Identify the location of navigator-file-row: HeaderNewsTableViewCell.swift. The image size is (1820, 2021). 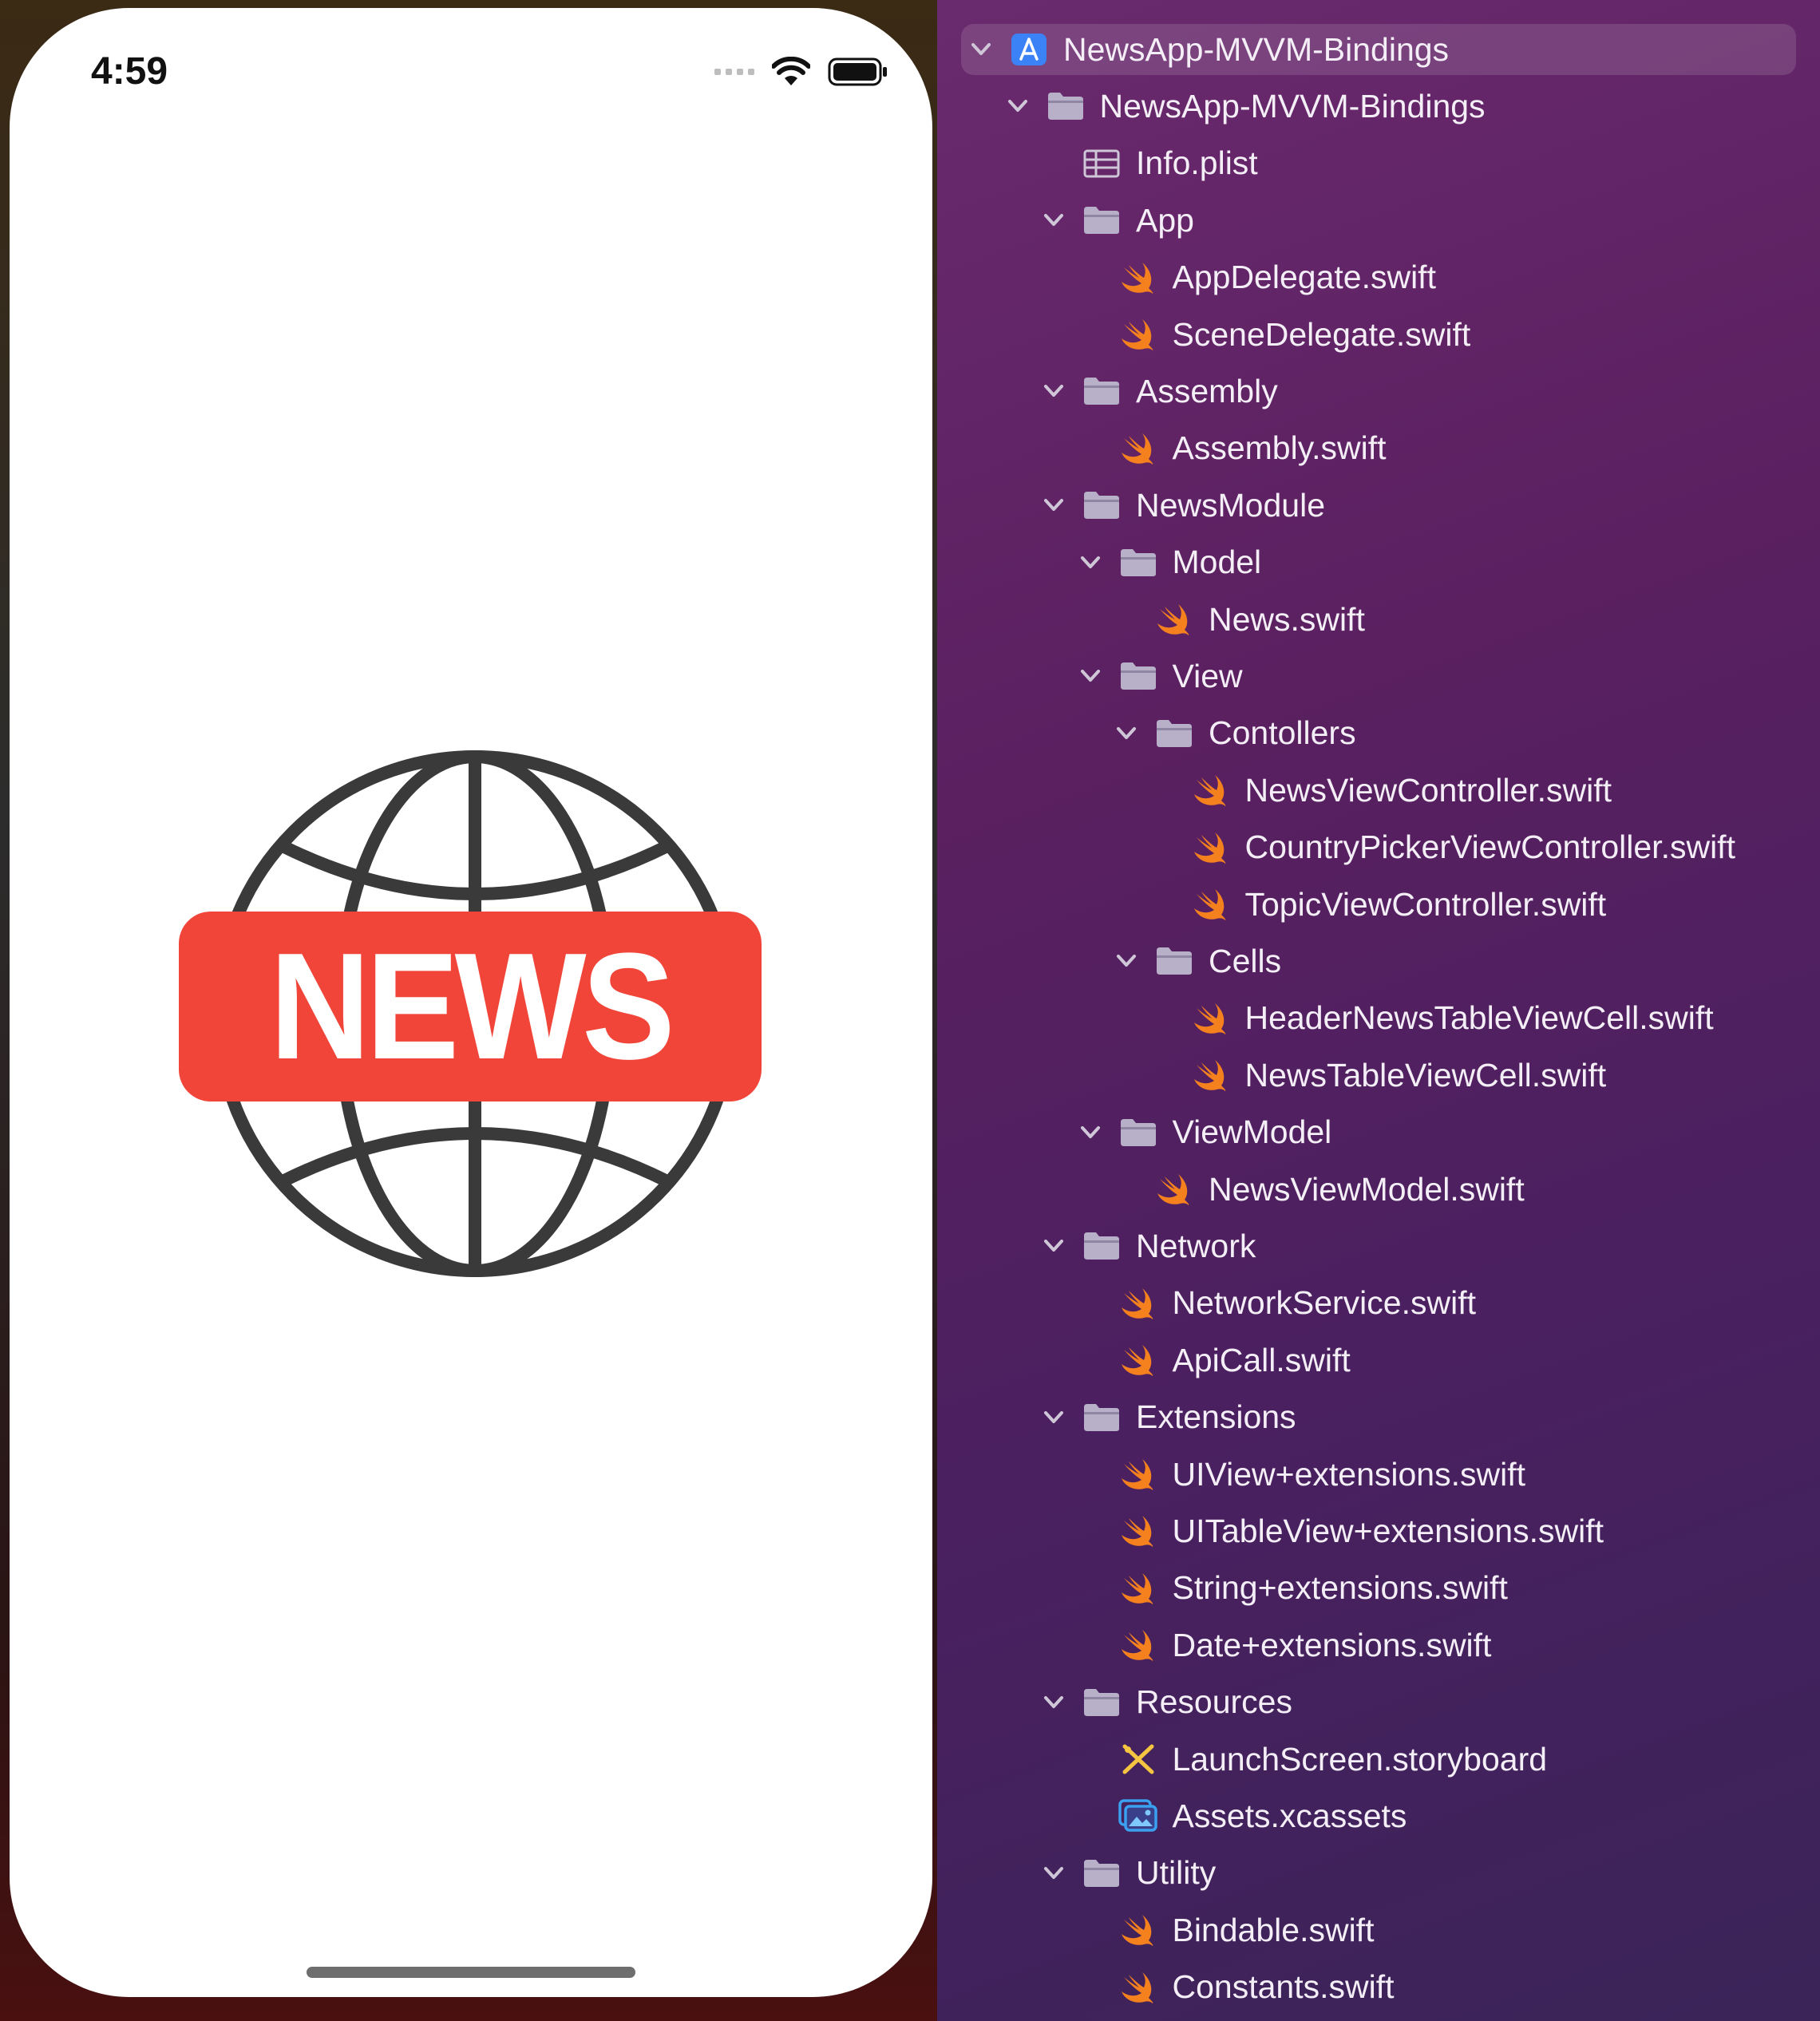
(1325, 1018).